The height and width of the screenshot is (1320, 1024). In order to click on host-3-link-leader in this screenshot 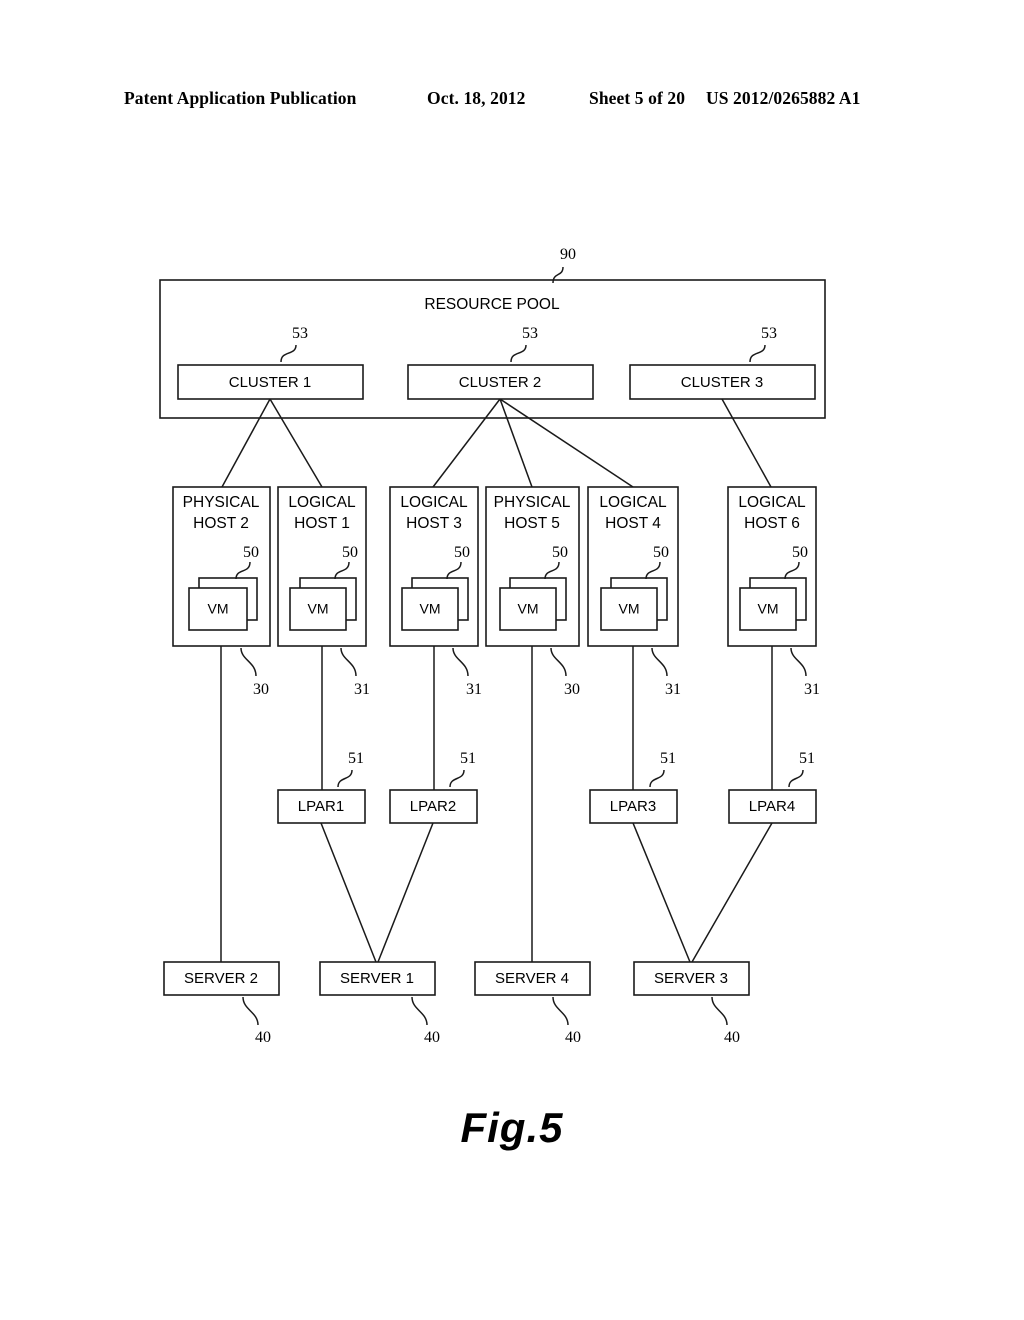, I will do `click(460, 662)`.